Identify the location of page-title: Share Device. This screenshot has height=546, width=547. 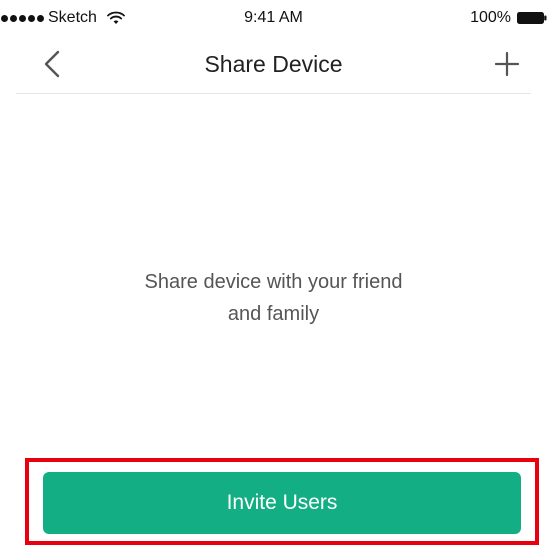
(273, 64).